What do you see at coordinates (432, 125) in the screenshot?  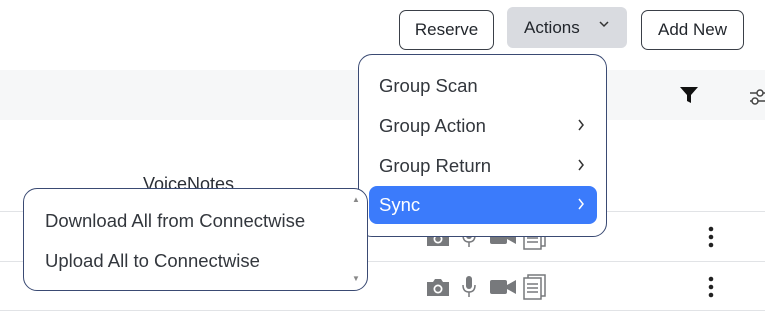 I see `menu-item-label: Group Action` at bounding box center [432, 125].